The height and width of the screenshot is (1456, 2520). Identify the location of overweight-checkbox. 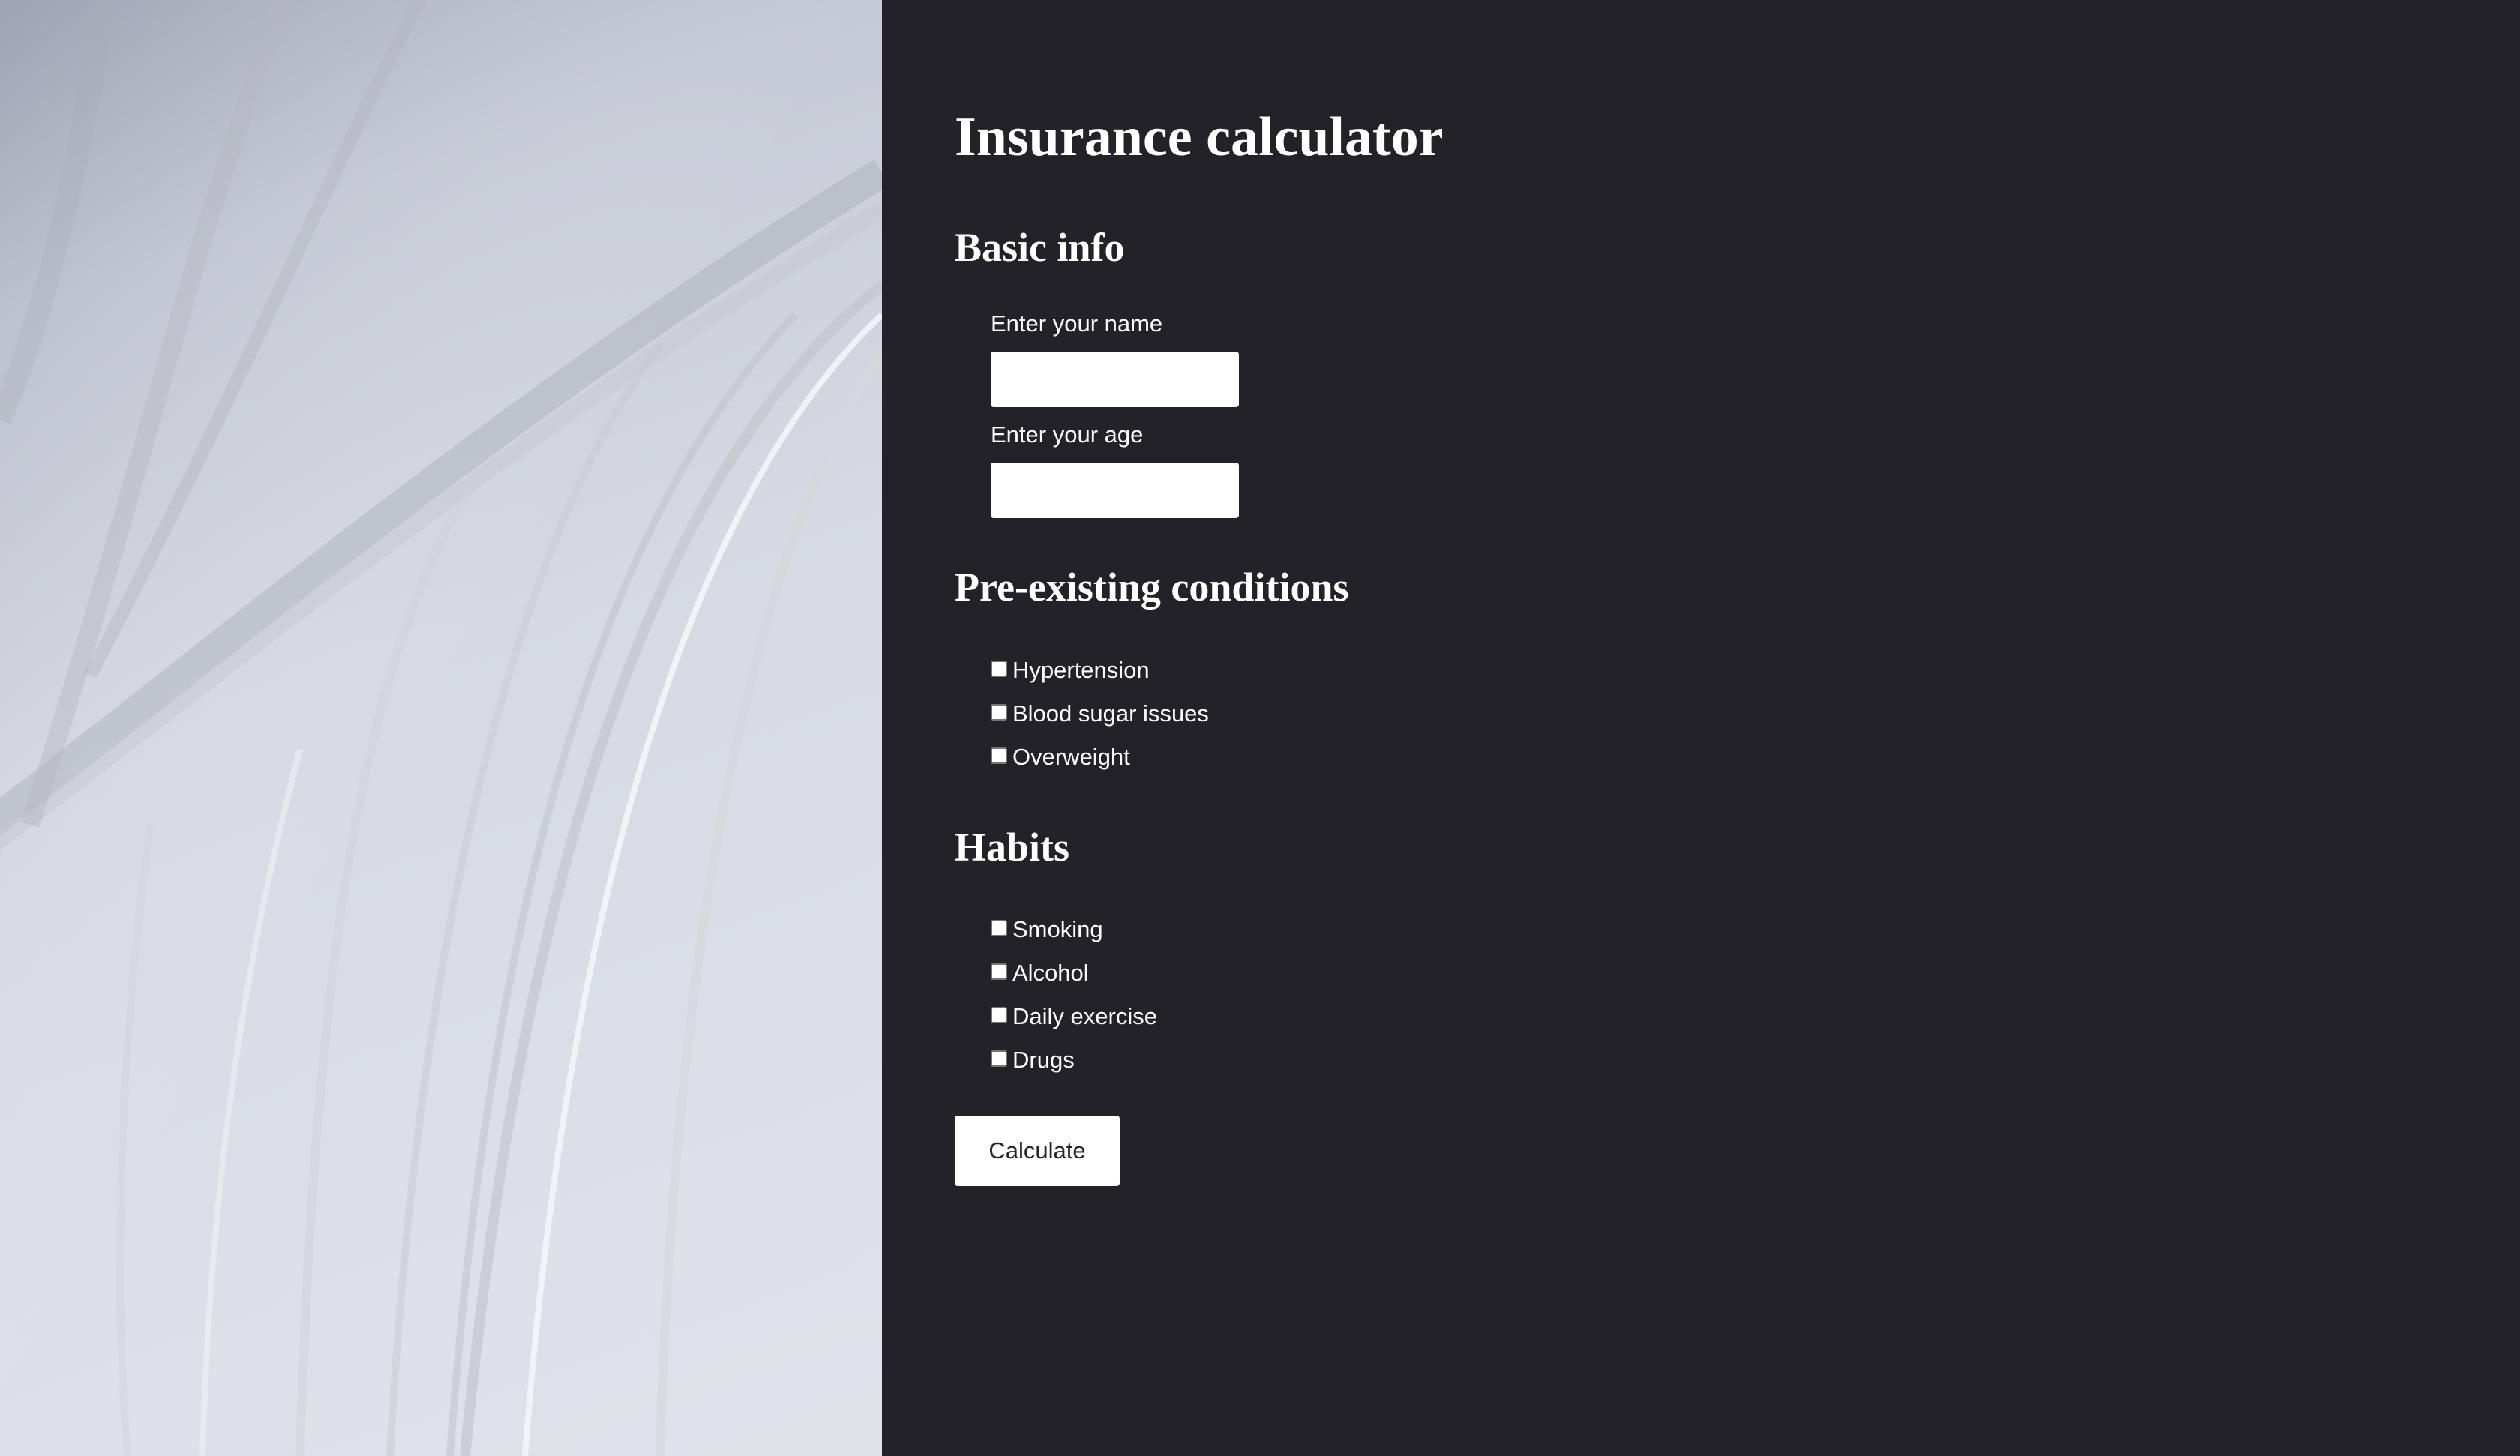
(999, 755).